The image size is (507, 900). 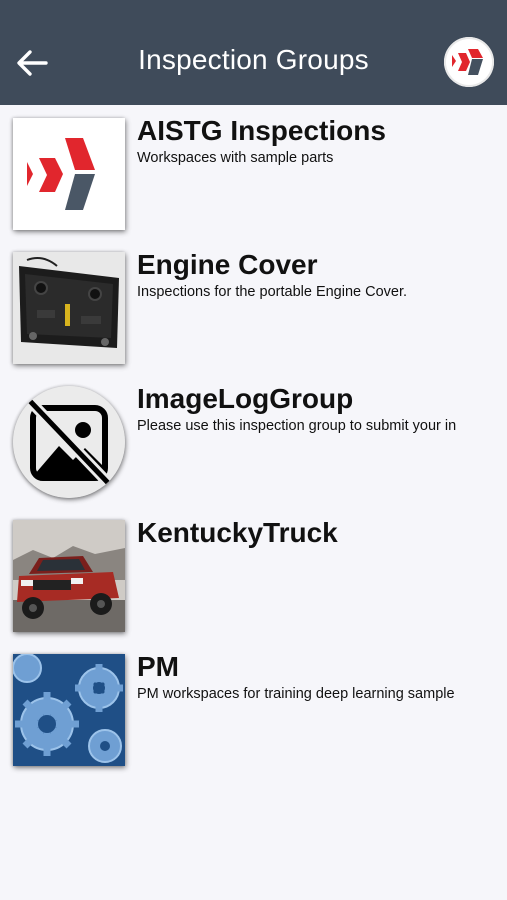 I want to click on group-name: PM, so click(x=158, y=666).